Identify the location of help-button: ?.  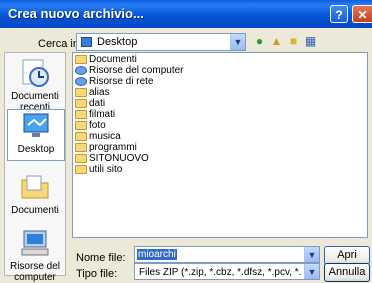
(339, 14).